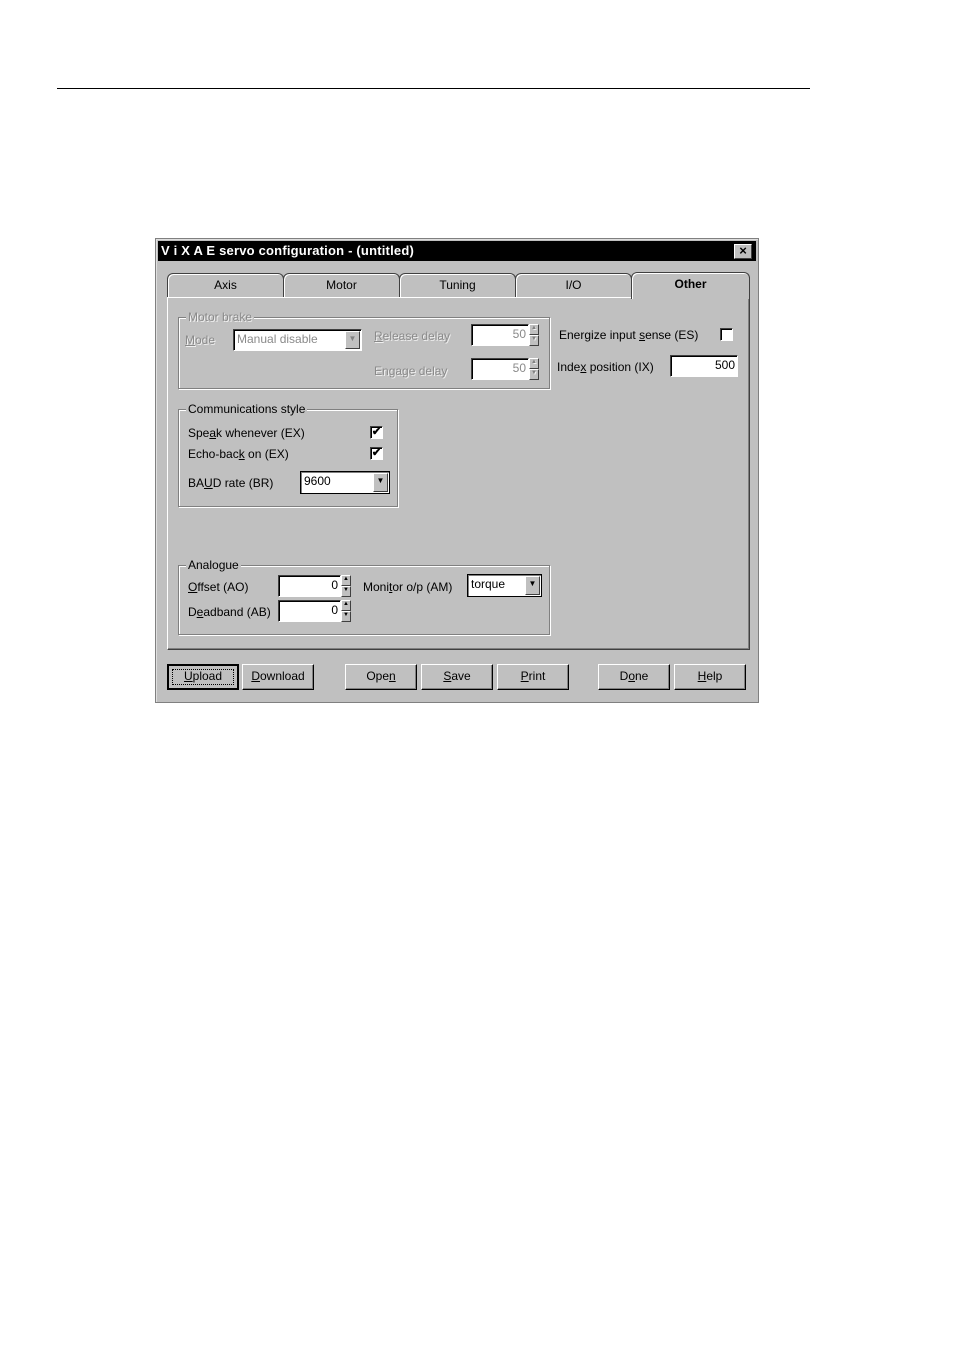 This screenshot has width=954, height=1351. What do you see at coordinates (500, 369) in the screenshot?
I see `engage-delay-input: 50` at bounding box center [500, 369].